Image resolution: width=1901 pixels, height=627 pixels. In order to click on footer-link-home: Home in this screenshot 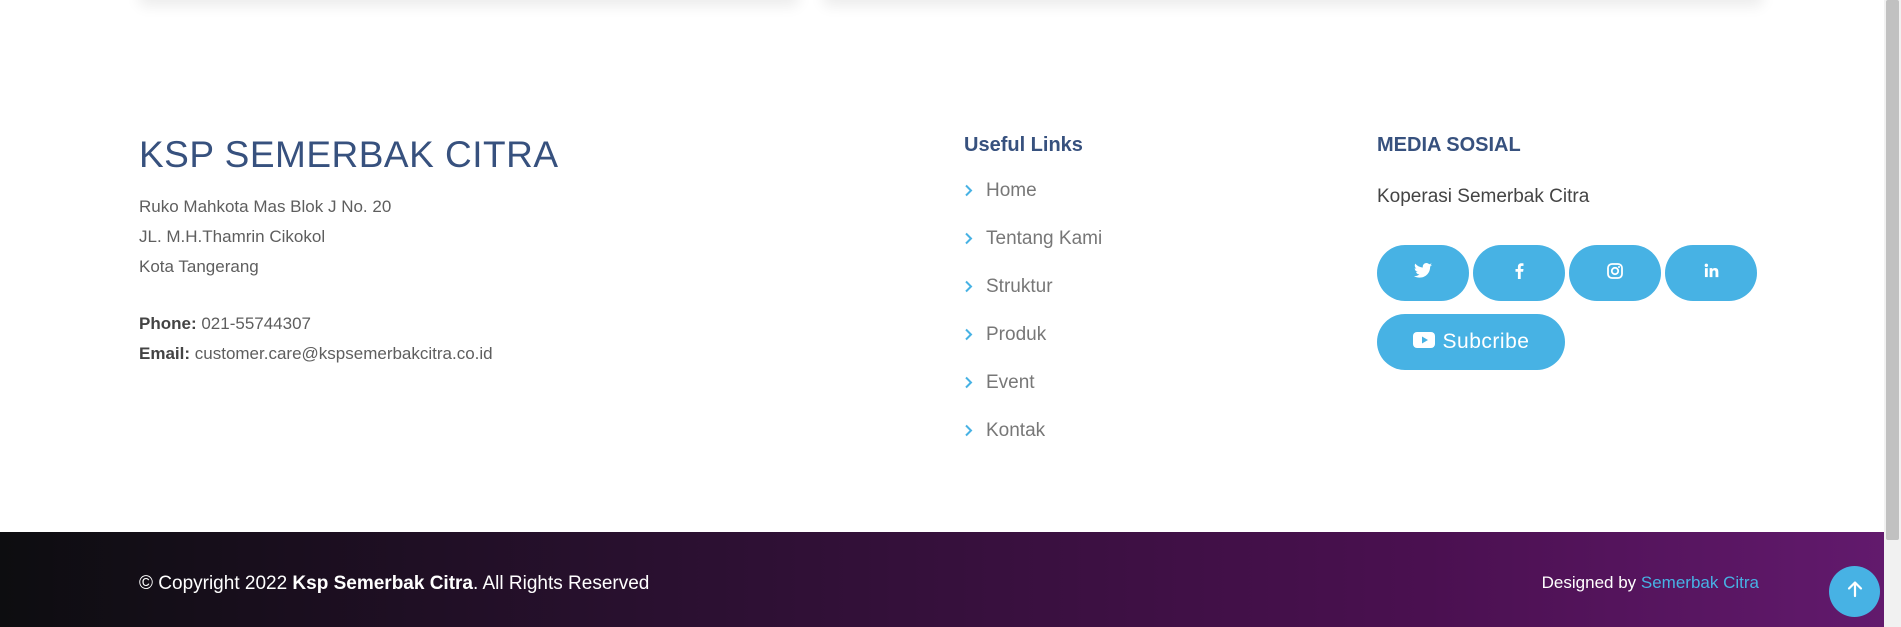, I will do `click(1033, 204)`.